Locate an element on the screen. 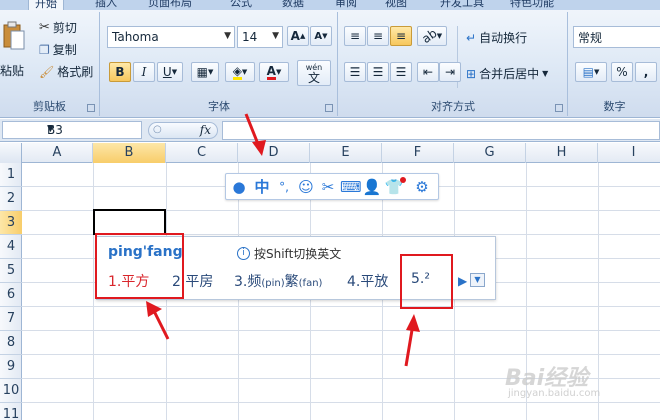 The height and width of the screenshot is (420, 660). row-header: 6 is located at coordinates (11, 295).